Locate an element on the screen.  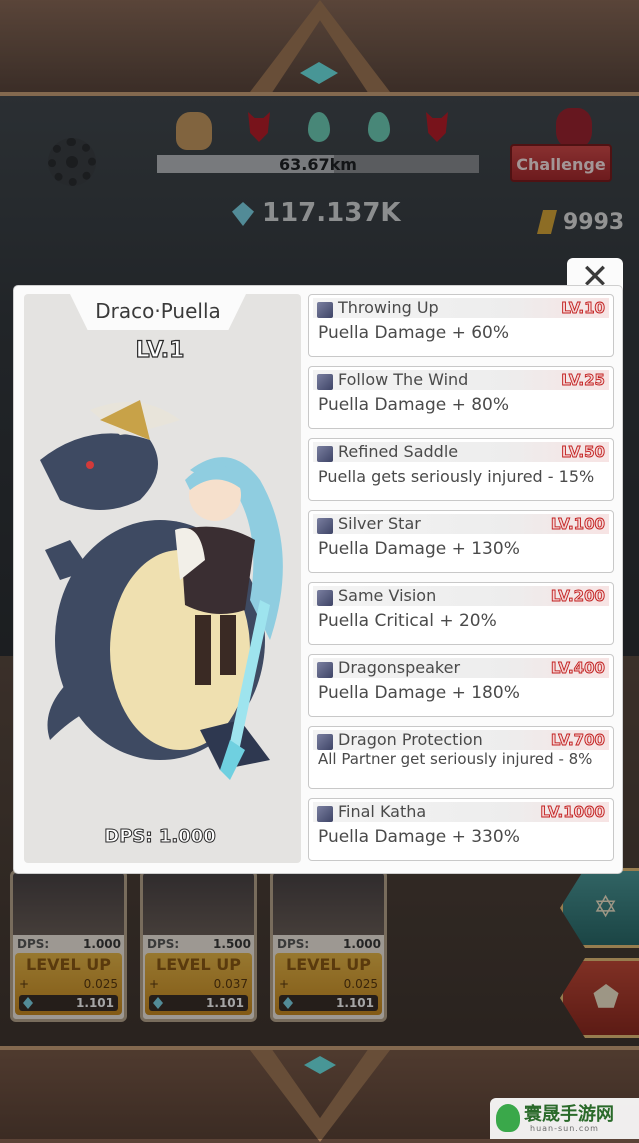
skill-header: Dragon Protection LV.700 is located at coordinates (461, 740).